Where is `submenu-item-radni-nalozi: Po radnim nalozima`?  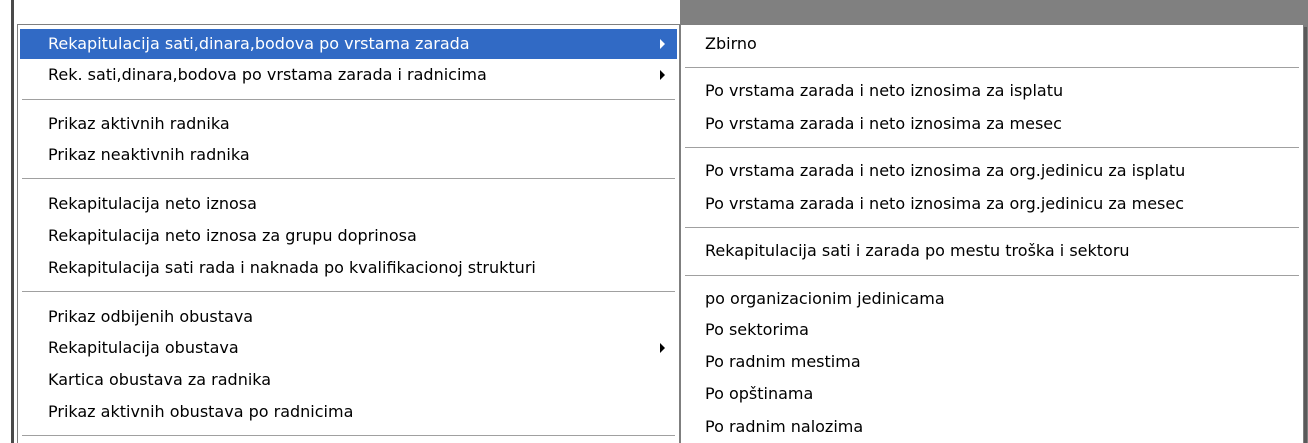
submenu-item-radni-nalozi: Po radnim nalozima is located at coordinates (992, 427).